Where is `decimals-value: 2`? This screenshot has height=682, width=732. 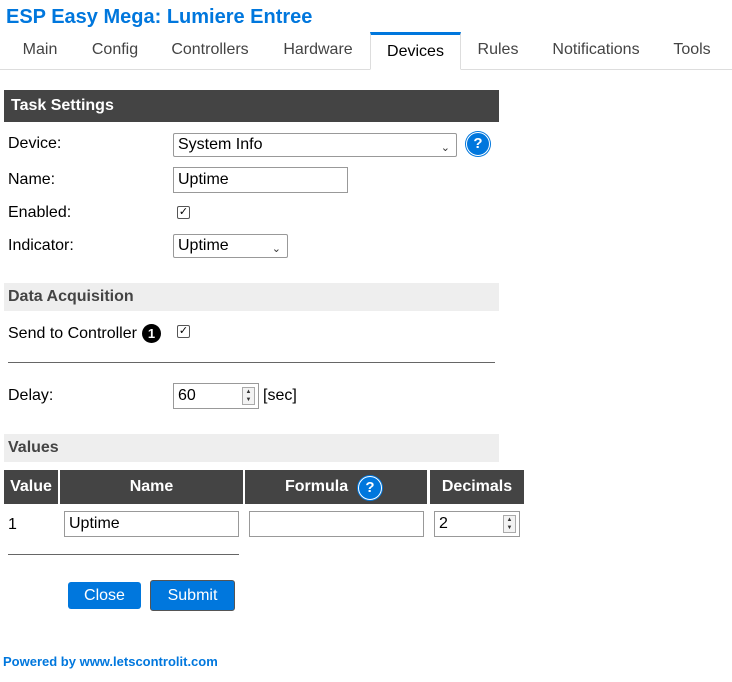 decimals-value: 2 is located at coordinates (443, 523).